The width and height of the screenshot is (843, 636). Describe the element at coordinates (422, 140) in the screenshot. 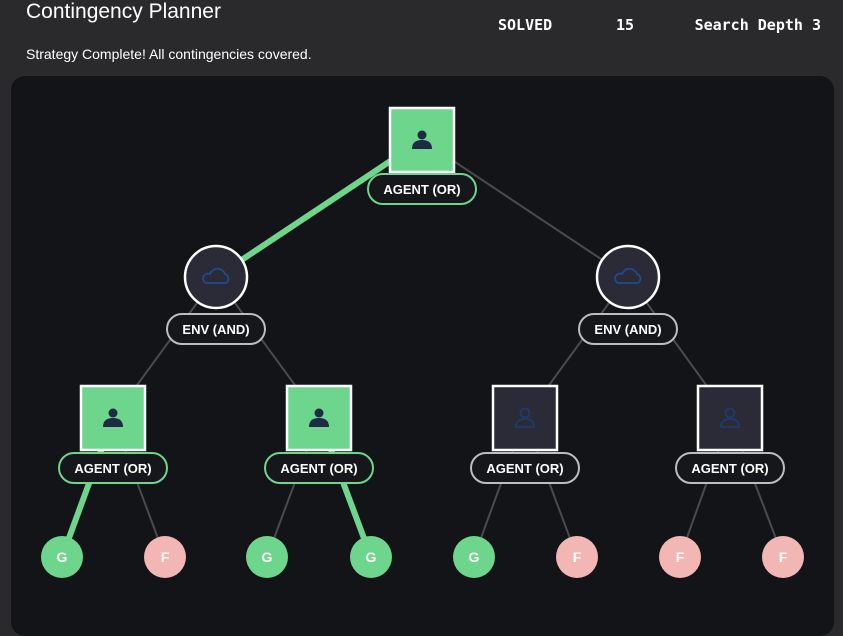

I see `root-agent-node` at that location.